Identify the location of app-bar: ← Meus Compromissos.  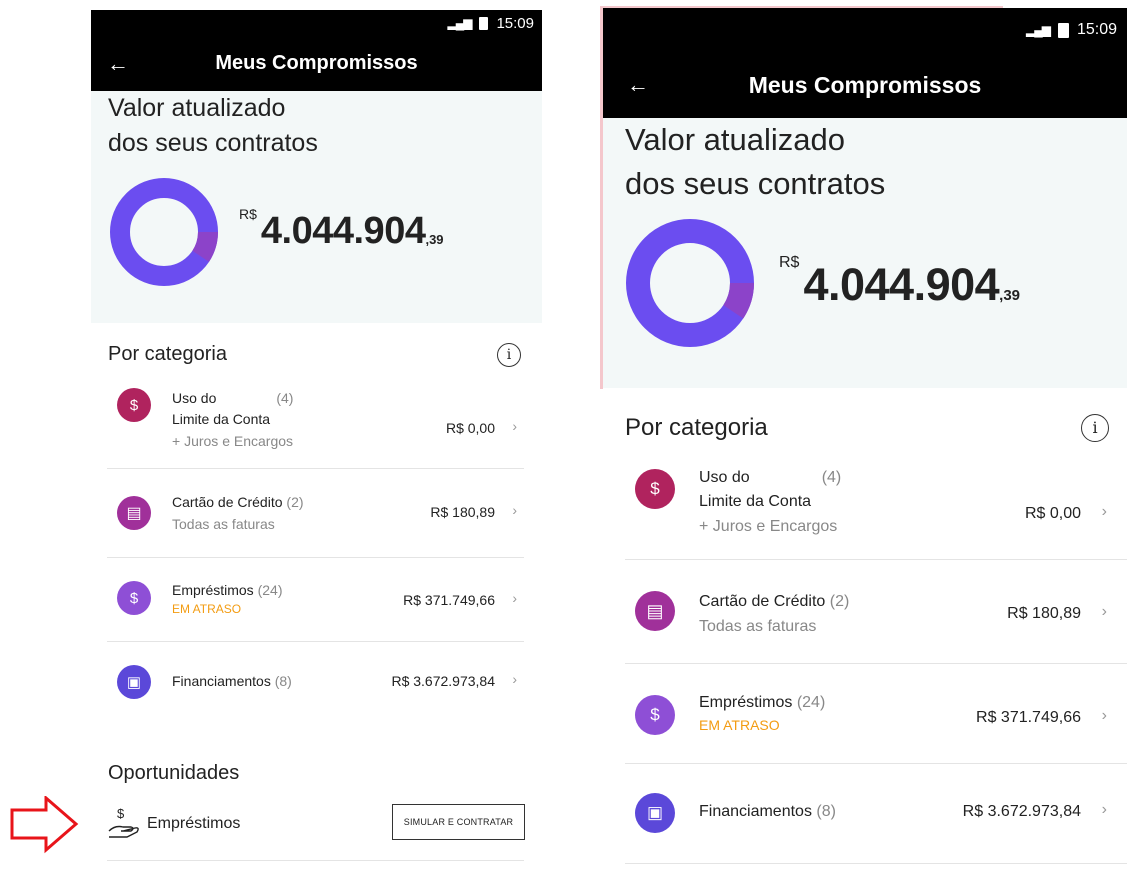
(316, 63).